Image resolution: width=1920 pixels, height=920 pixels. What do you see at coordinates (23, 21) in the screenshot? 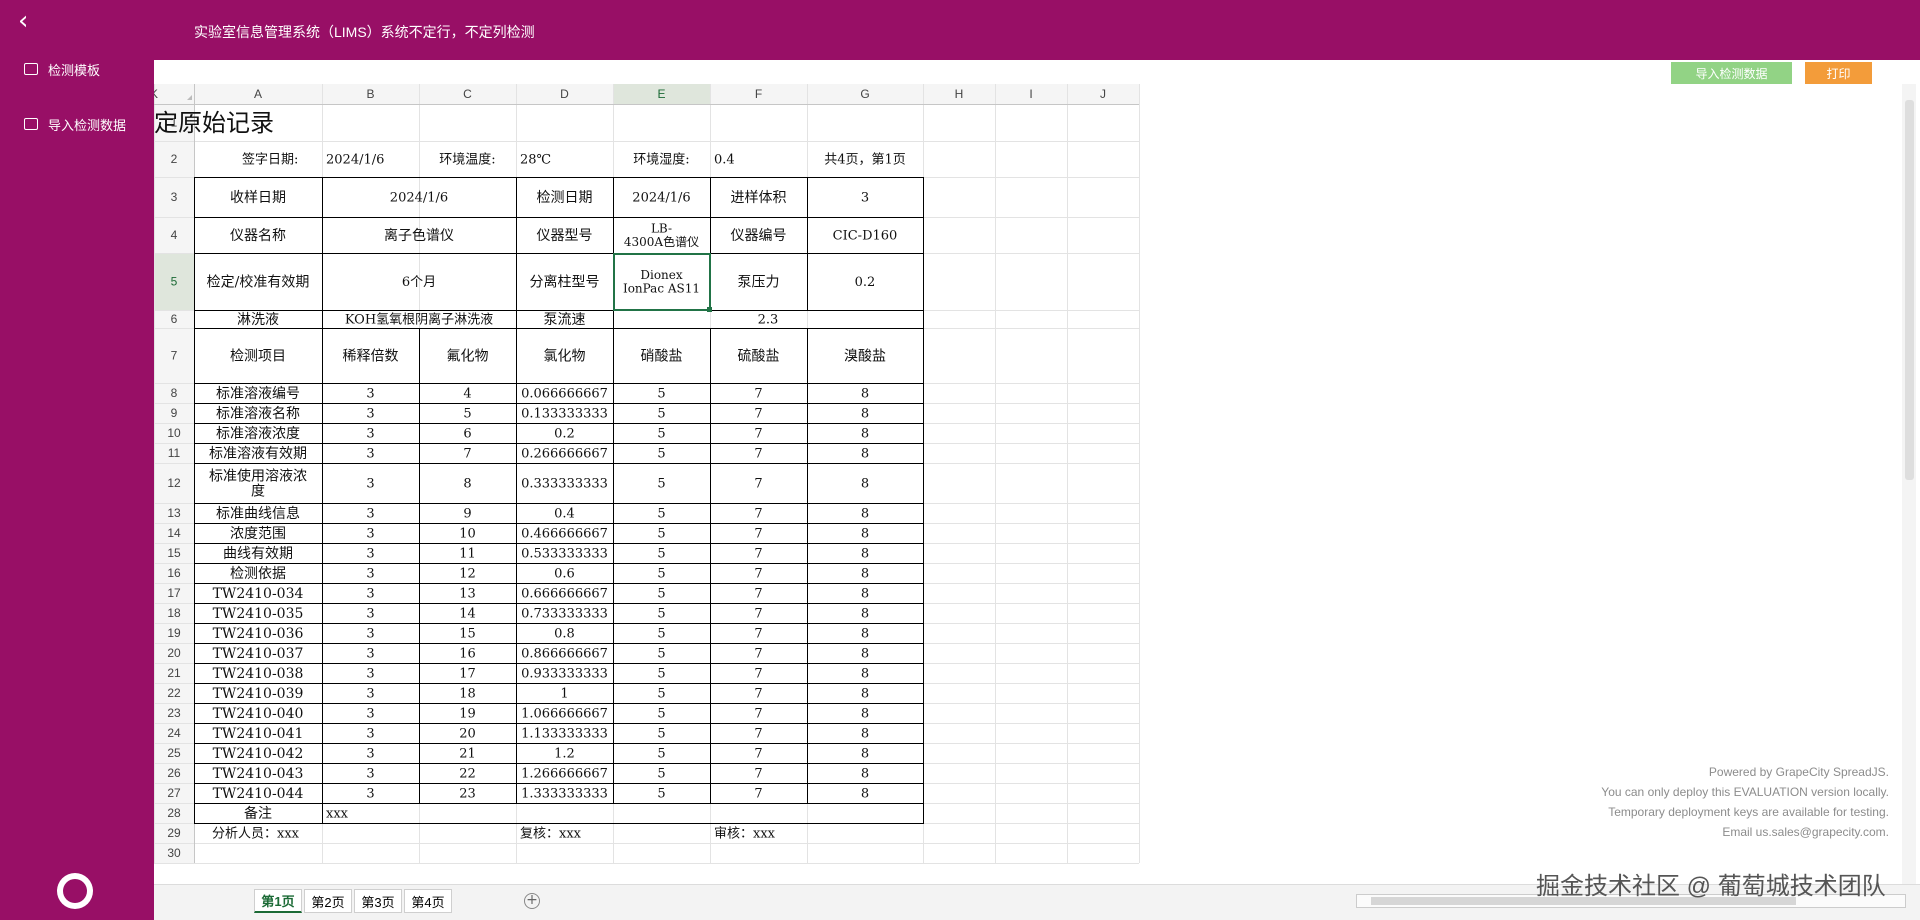
I see `back-arrow-icon: ‹` at bounding box center [23, 21].